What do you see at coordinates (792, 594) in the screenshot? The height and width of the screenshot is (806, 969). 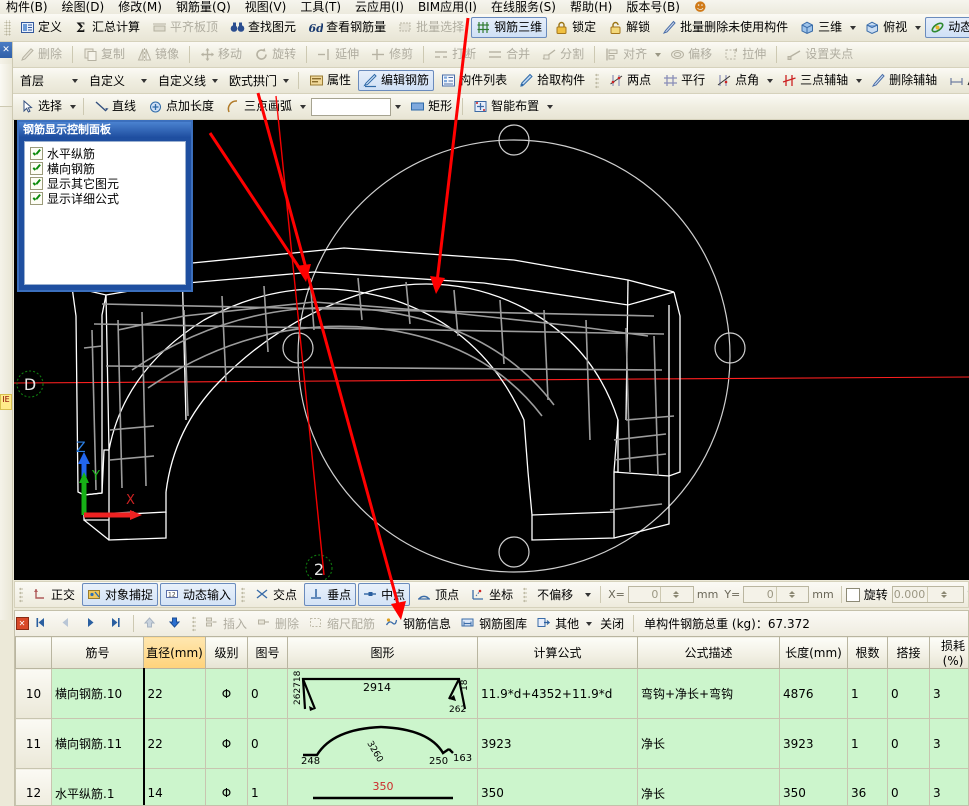 I see `y-spinner` at bounding box center [792, 594].